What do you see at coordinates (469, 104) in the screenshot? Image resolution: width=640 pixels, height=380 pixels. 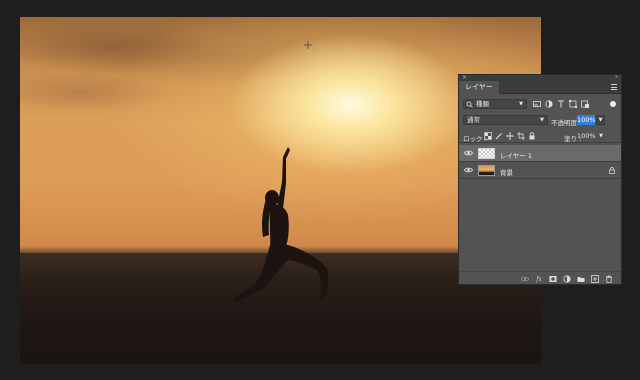 I see `search-icon` at bounding box center [469, 104].